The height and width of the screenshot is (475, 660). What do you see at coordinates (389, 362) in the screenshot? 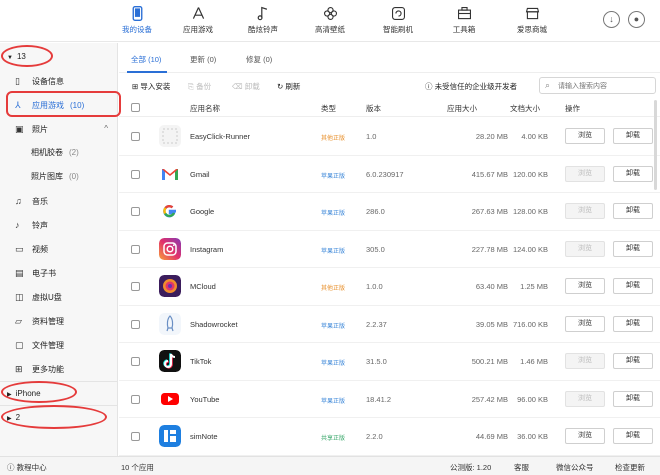
I see `table-row: TikTok 苹果正版 31.5.0 500.21 MB 1.46 MB 浏览 卸载` at bounding box center [389, 362].